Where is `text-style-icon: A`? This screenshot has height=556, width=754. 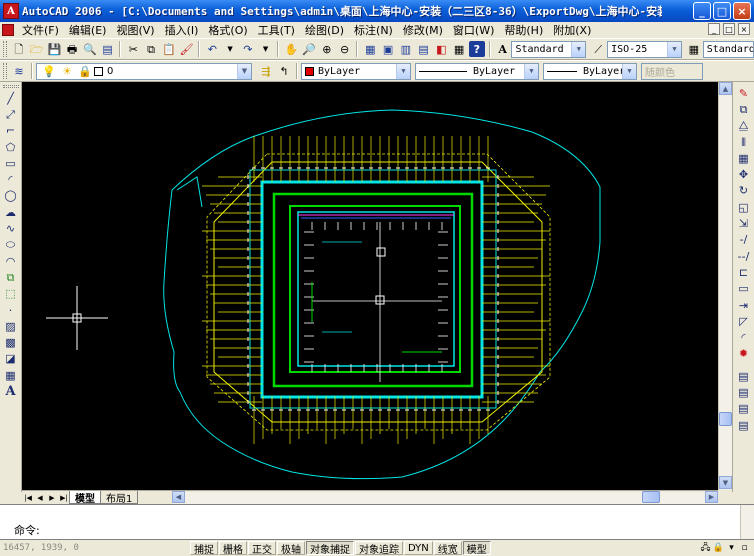 text-style-icon: A is located at coordinates (503, 49).